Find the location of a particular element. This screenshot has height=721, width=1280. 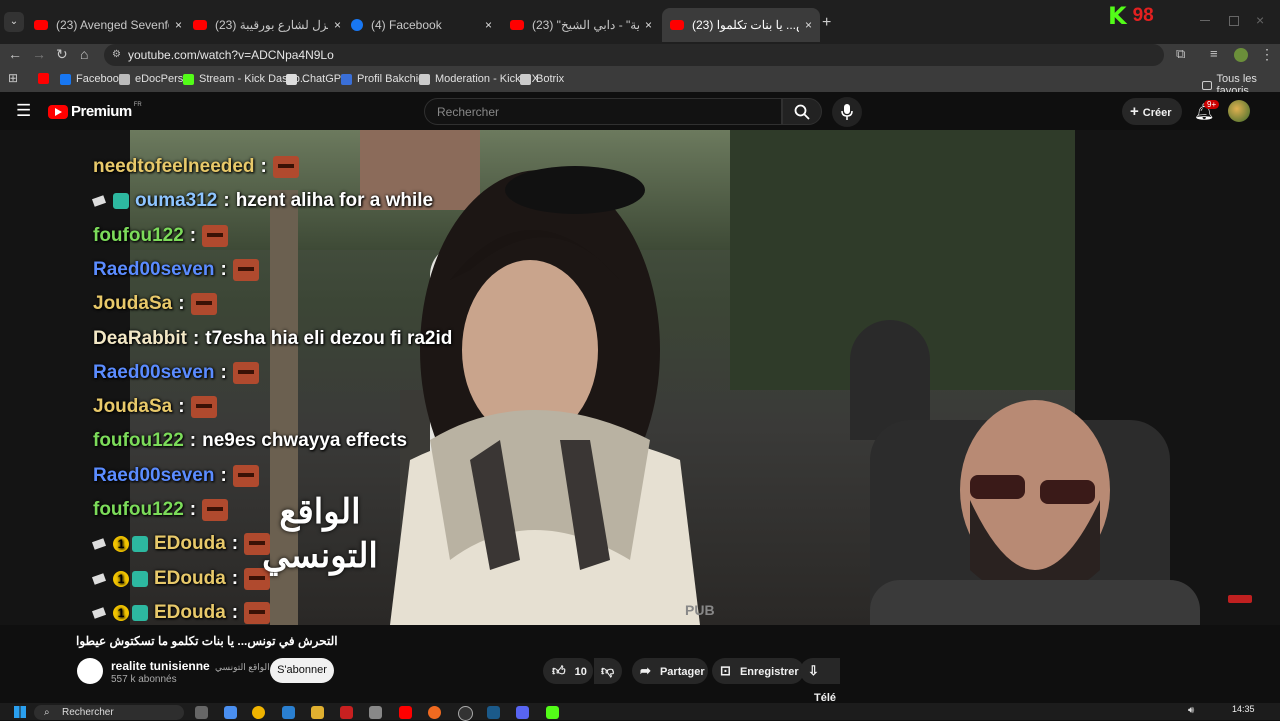

microphone-icon is located at coordinates (847, 112).